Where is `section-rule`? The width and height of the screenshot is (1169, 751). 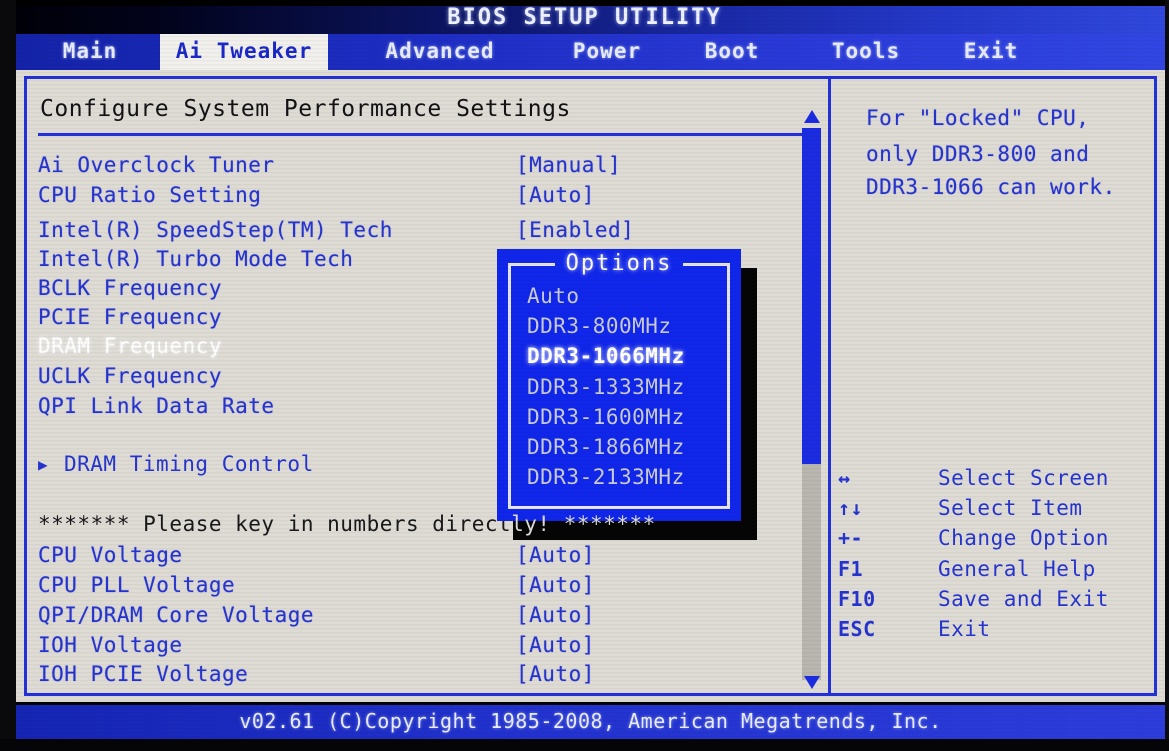
section-rule is located at coordinates (423, 134).